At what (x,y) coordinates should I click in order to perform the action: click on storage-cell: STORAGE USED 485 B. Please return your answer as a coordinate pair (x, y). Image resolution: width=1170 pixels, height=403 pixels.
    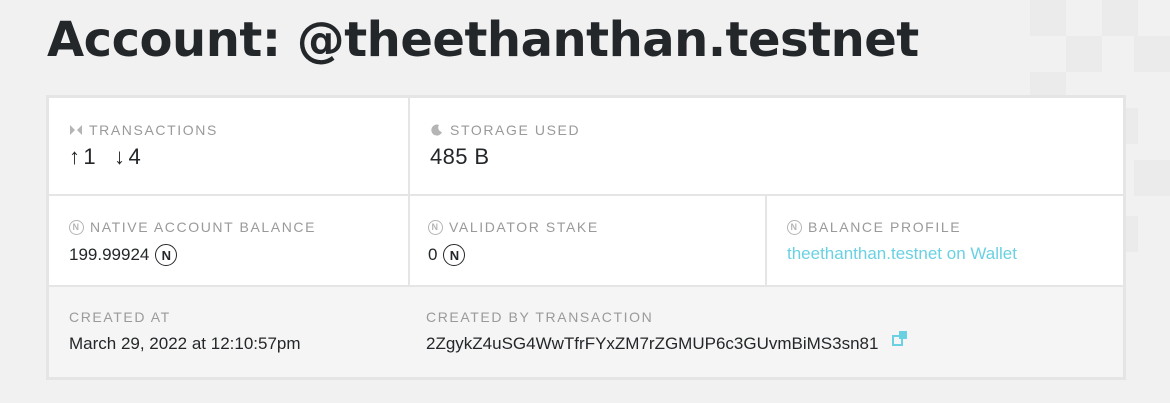
    Looking at the image, I should click on (765, 146).